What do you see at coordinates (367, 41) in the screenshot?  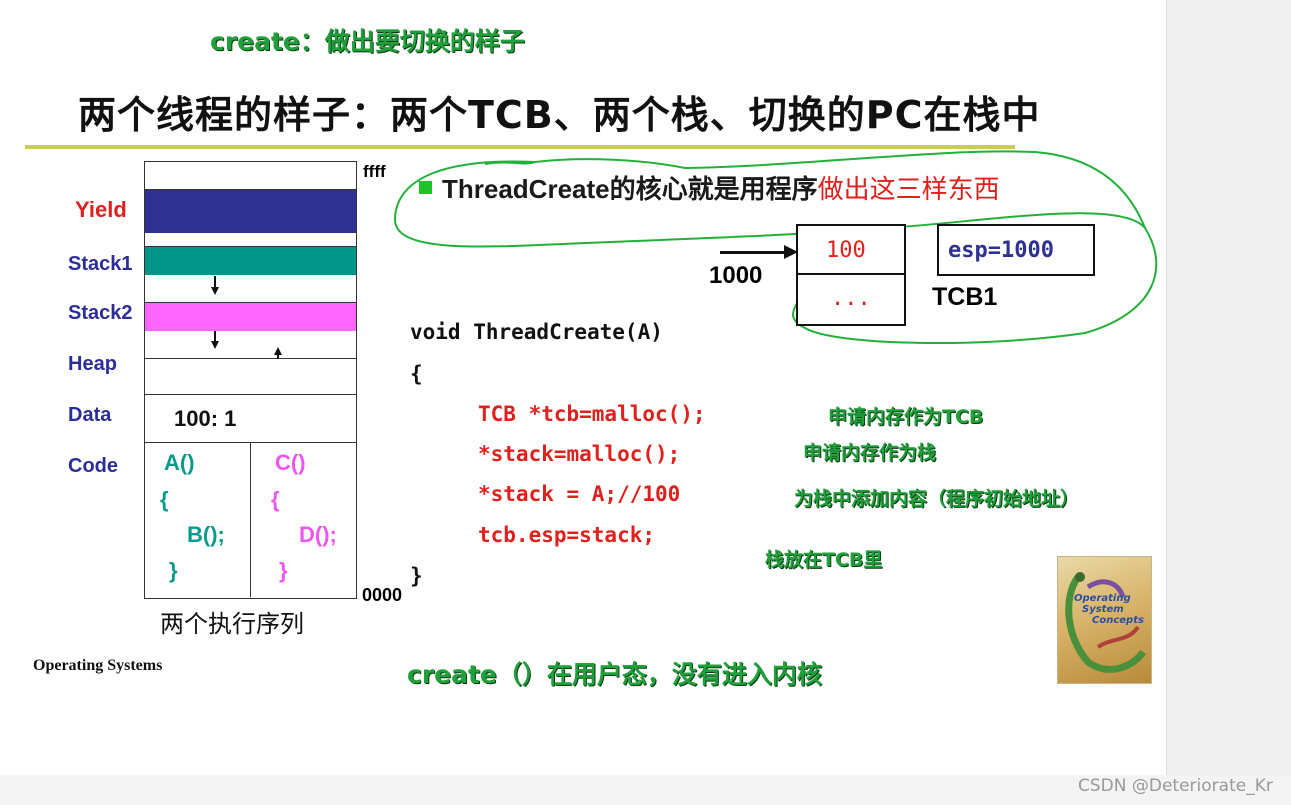 I see `top-note: create：做出要切换的样子` at bounding box center [367, 41].